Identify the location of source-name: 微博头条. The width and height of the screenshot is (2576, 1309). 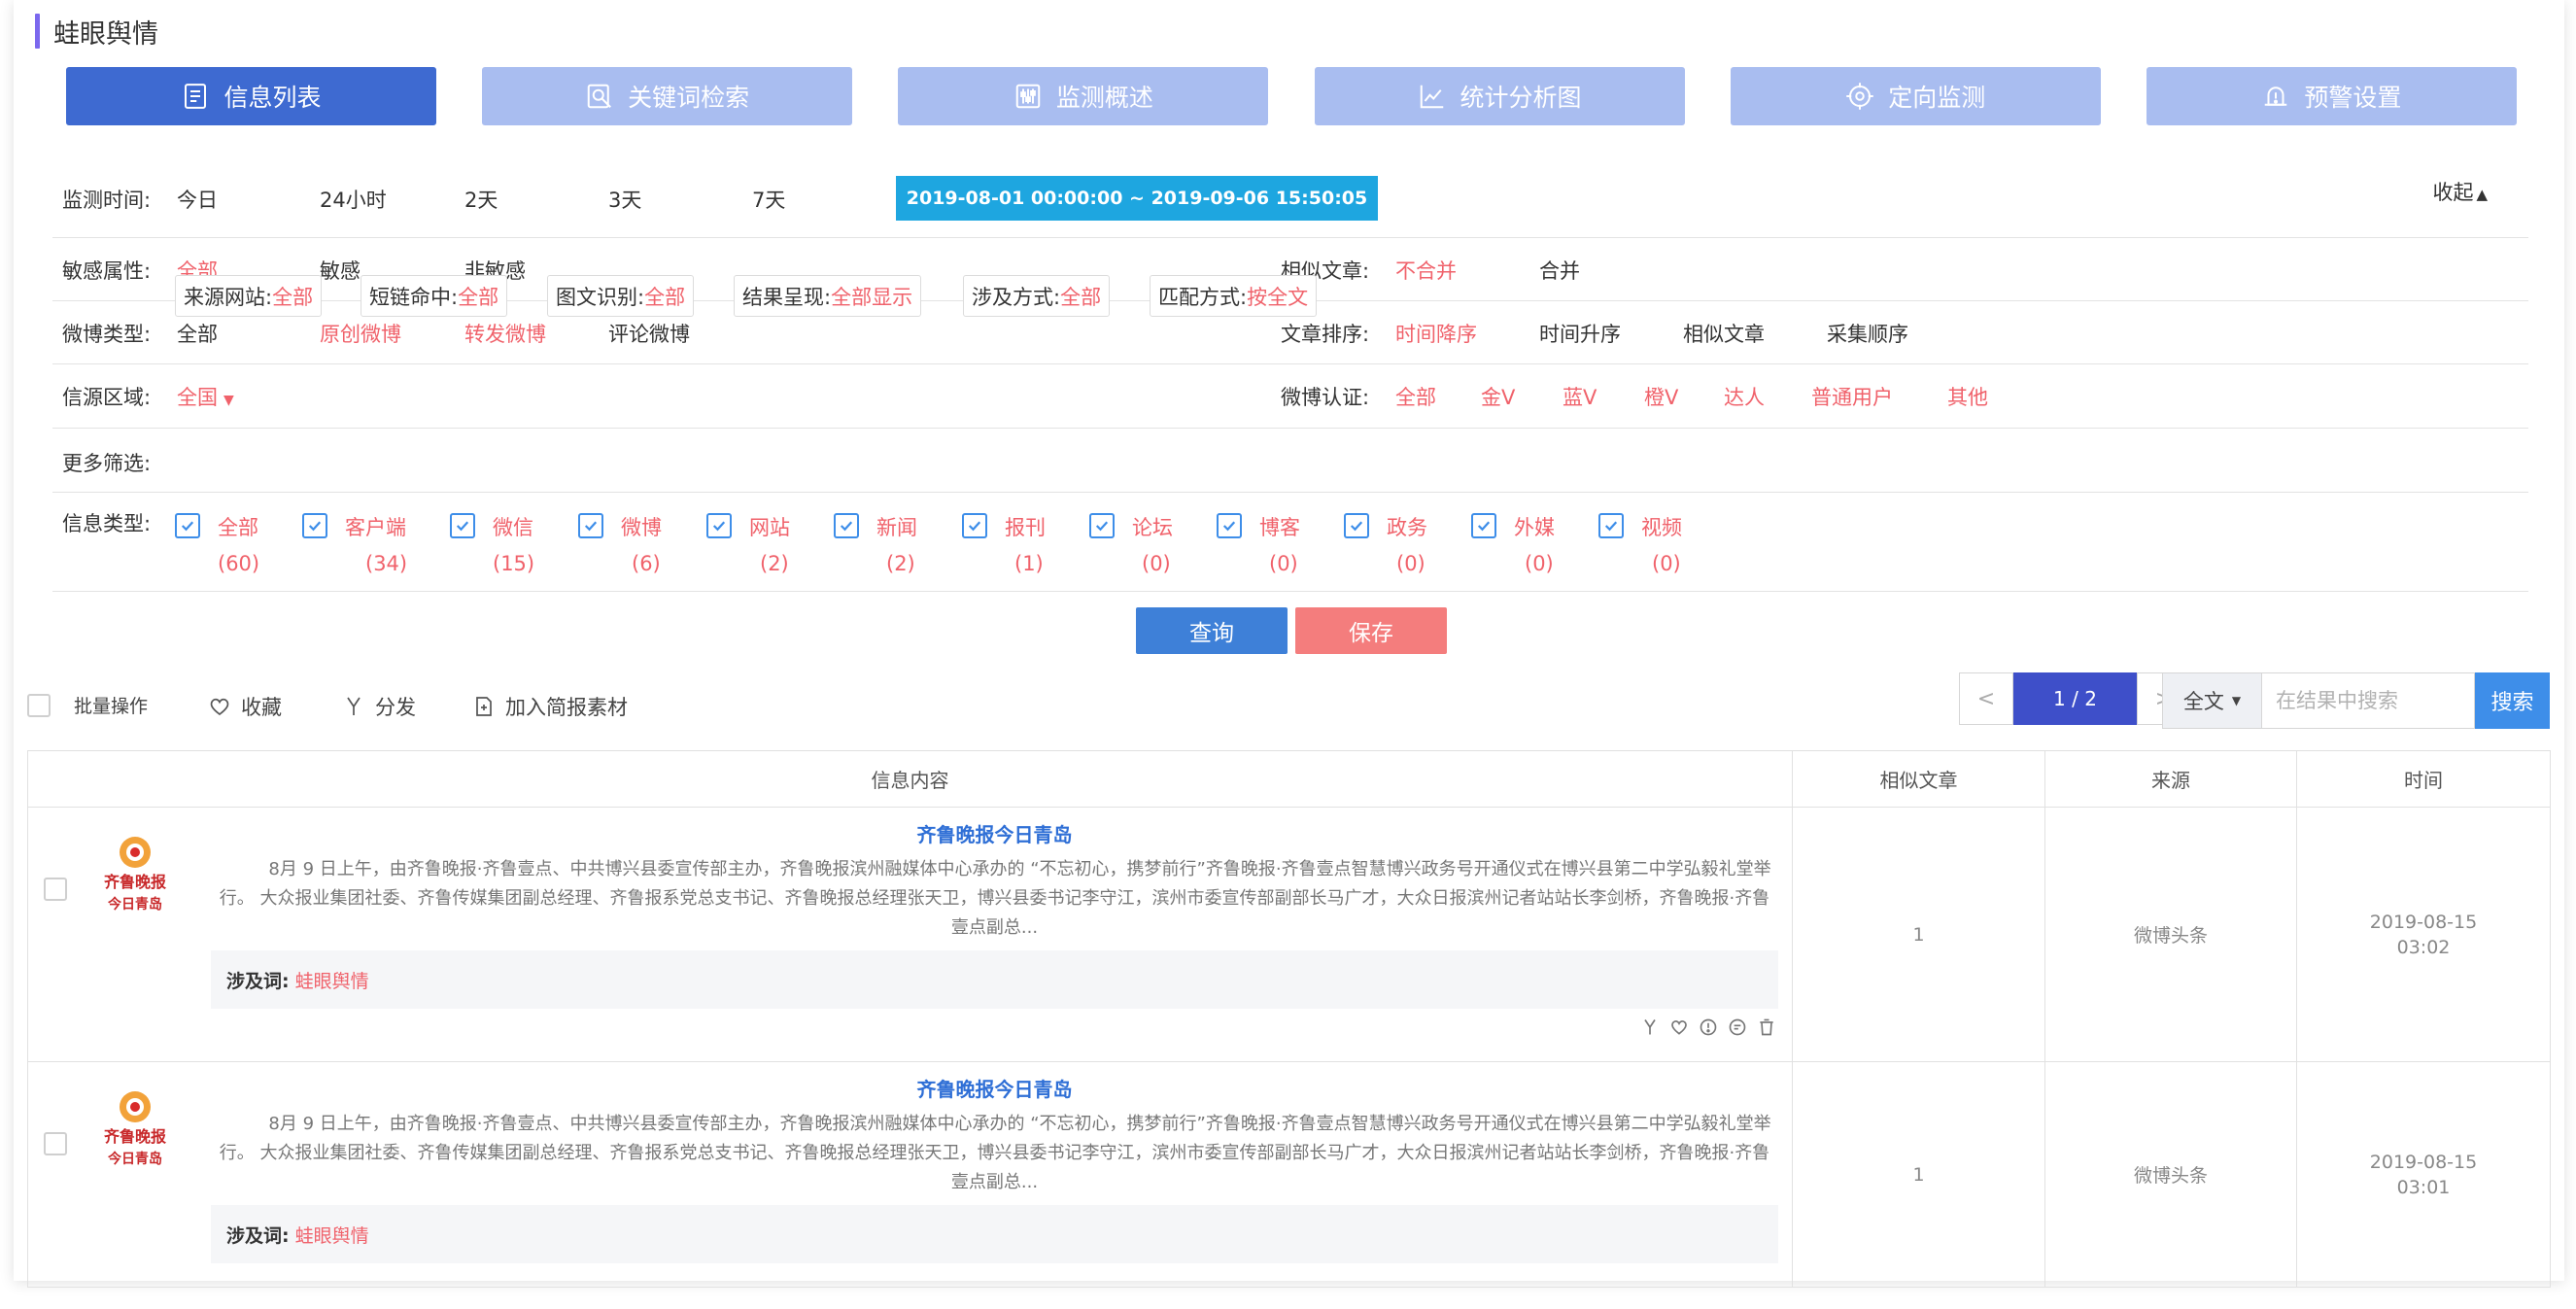
(2170, 934).